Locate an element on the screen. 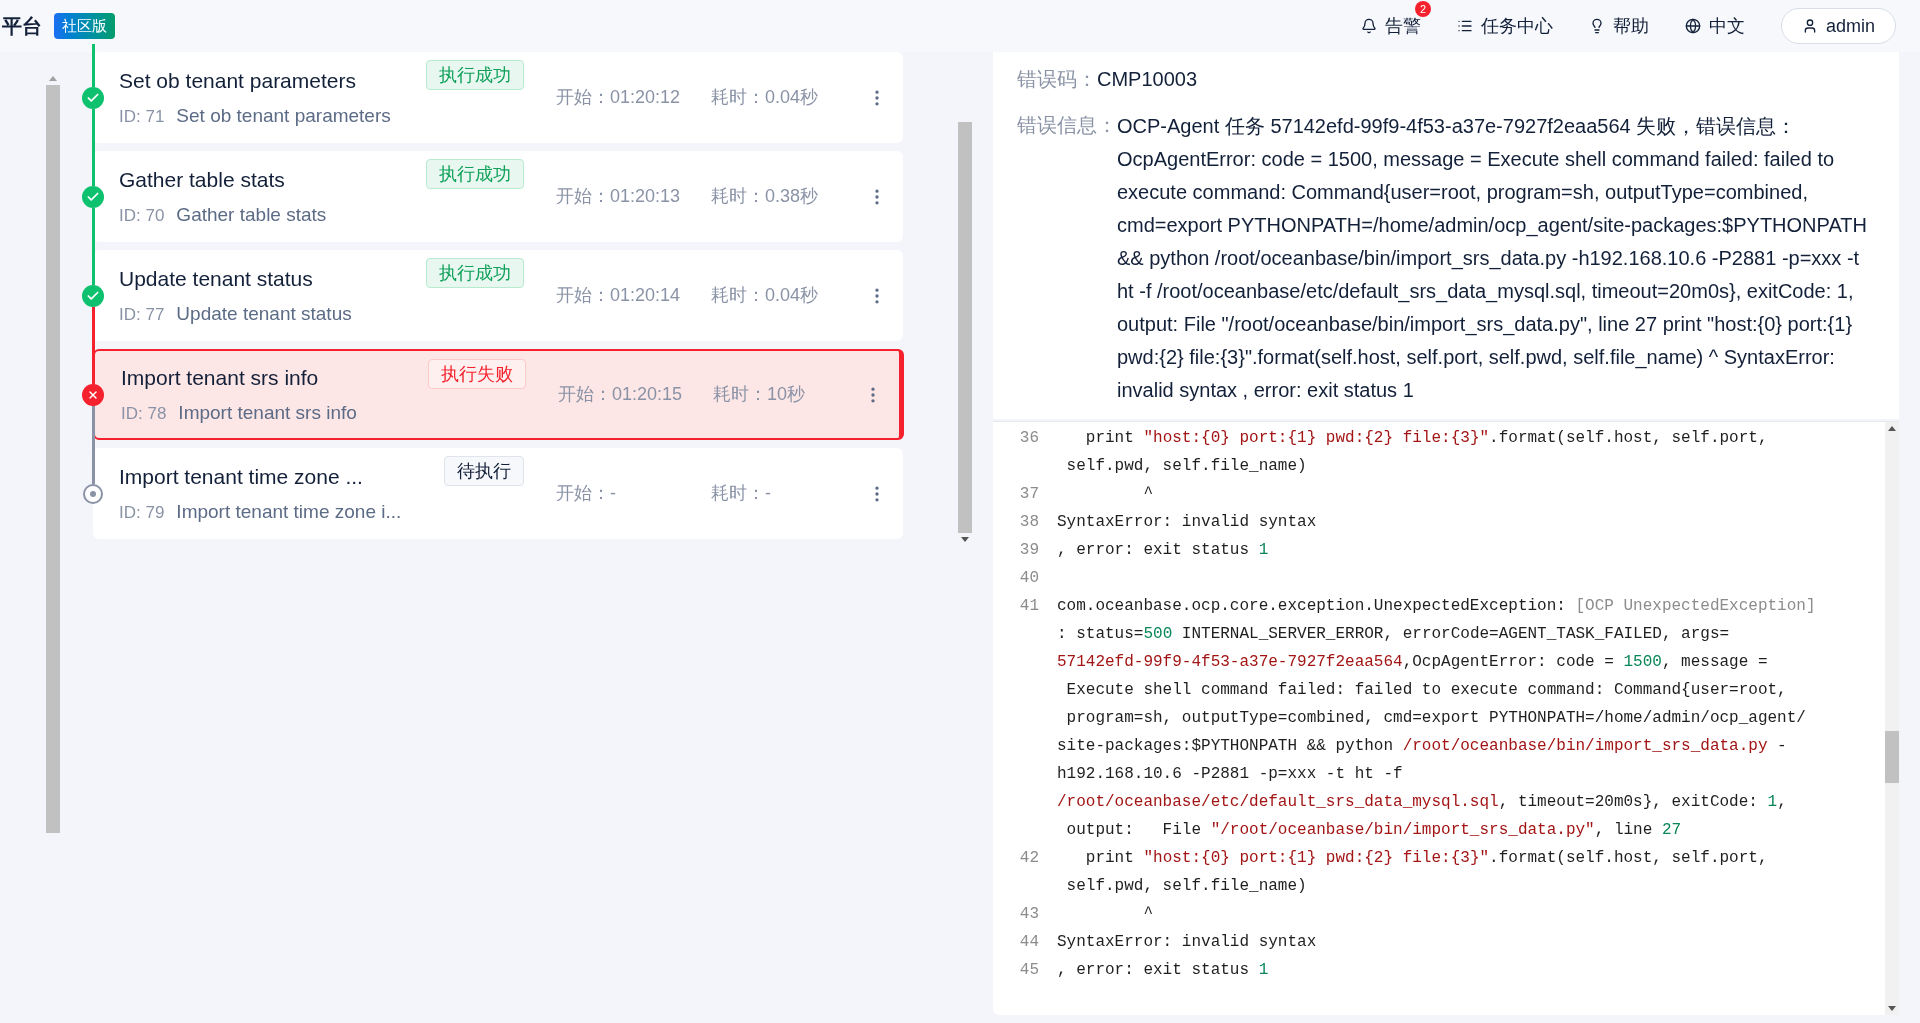 This screenshot has width=1920, height=1023. start-time: 01:20:14 is located at coordinates (645, 295).